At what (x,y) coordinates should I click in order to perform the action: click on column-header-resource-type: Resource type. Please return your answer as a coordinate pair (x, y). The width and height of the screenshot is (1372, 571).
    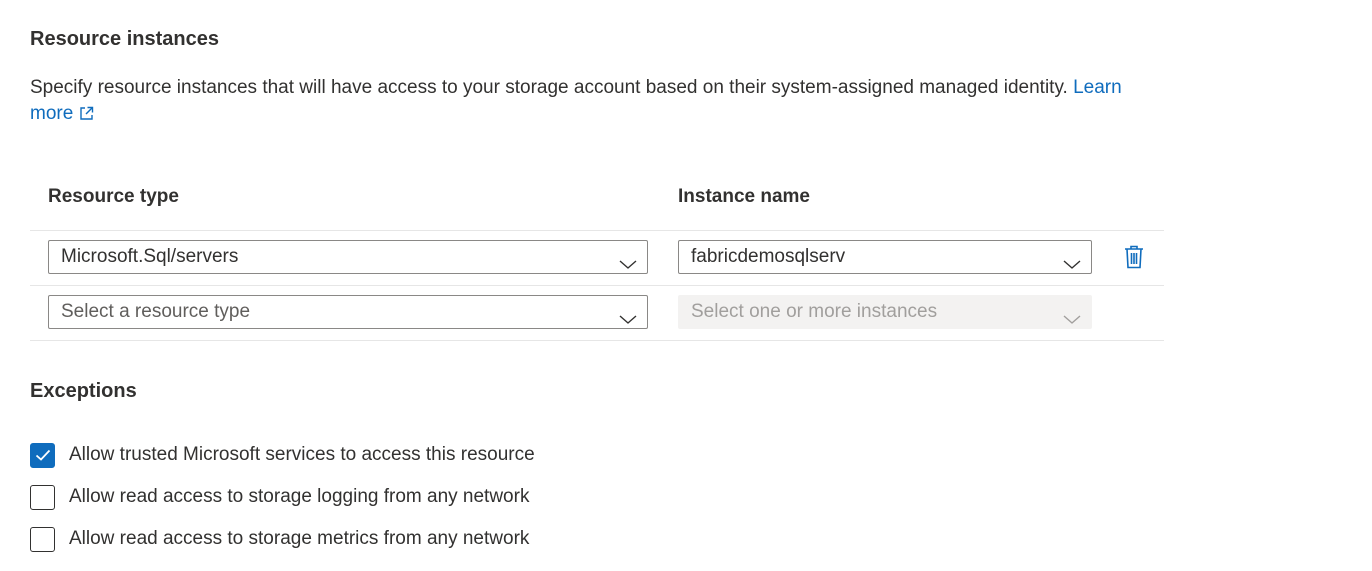
    Looking at the image, I should click on (113, 196).